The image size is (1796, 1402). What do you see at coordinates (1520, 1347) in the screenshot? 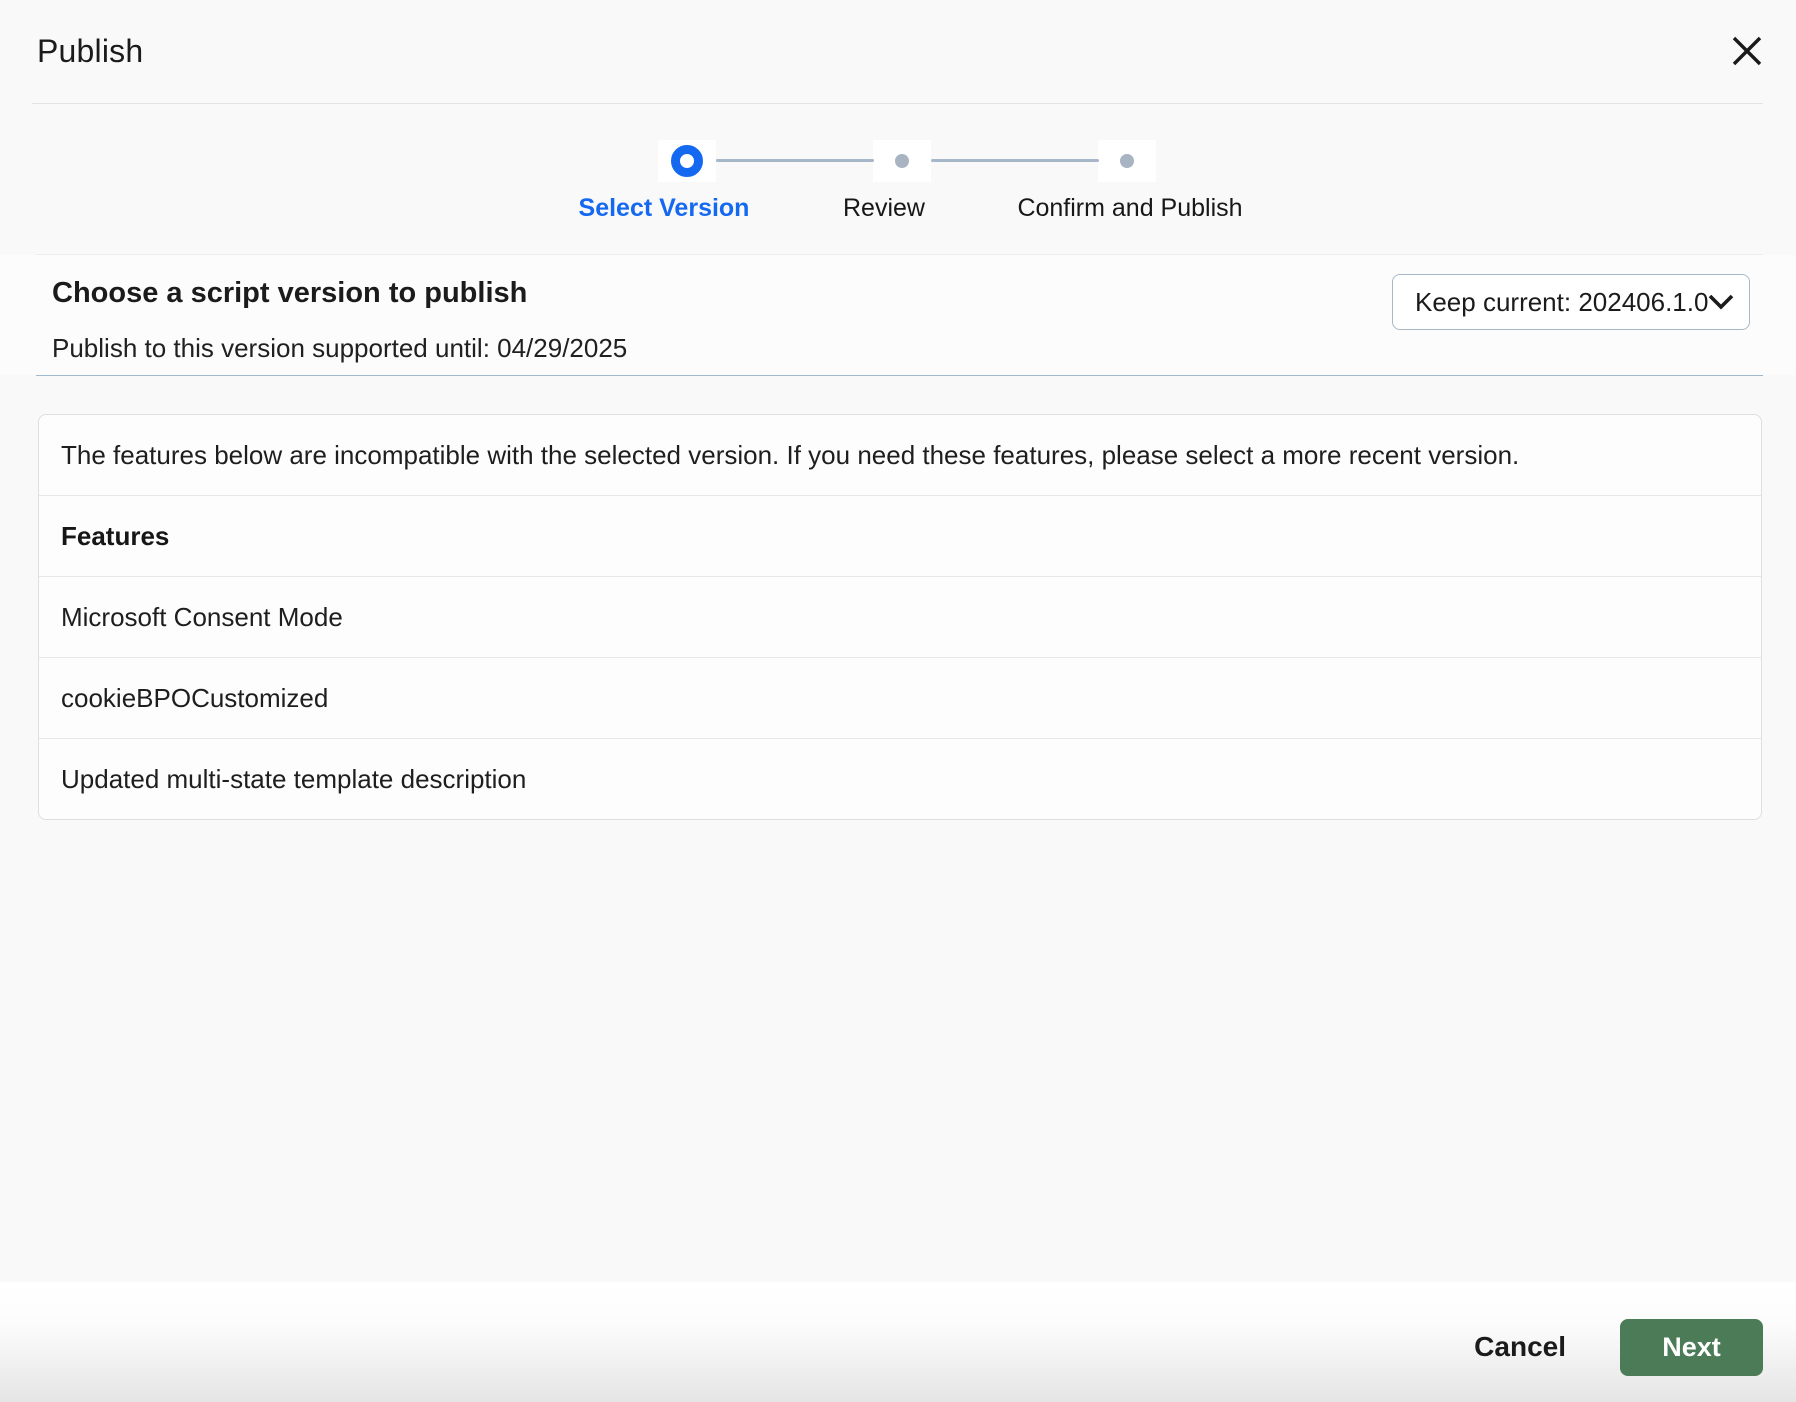
I see `cancel-button: Cancel` at bounding box center [1520, 1347].